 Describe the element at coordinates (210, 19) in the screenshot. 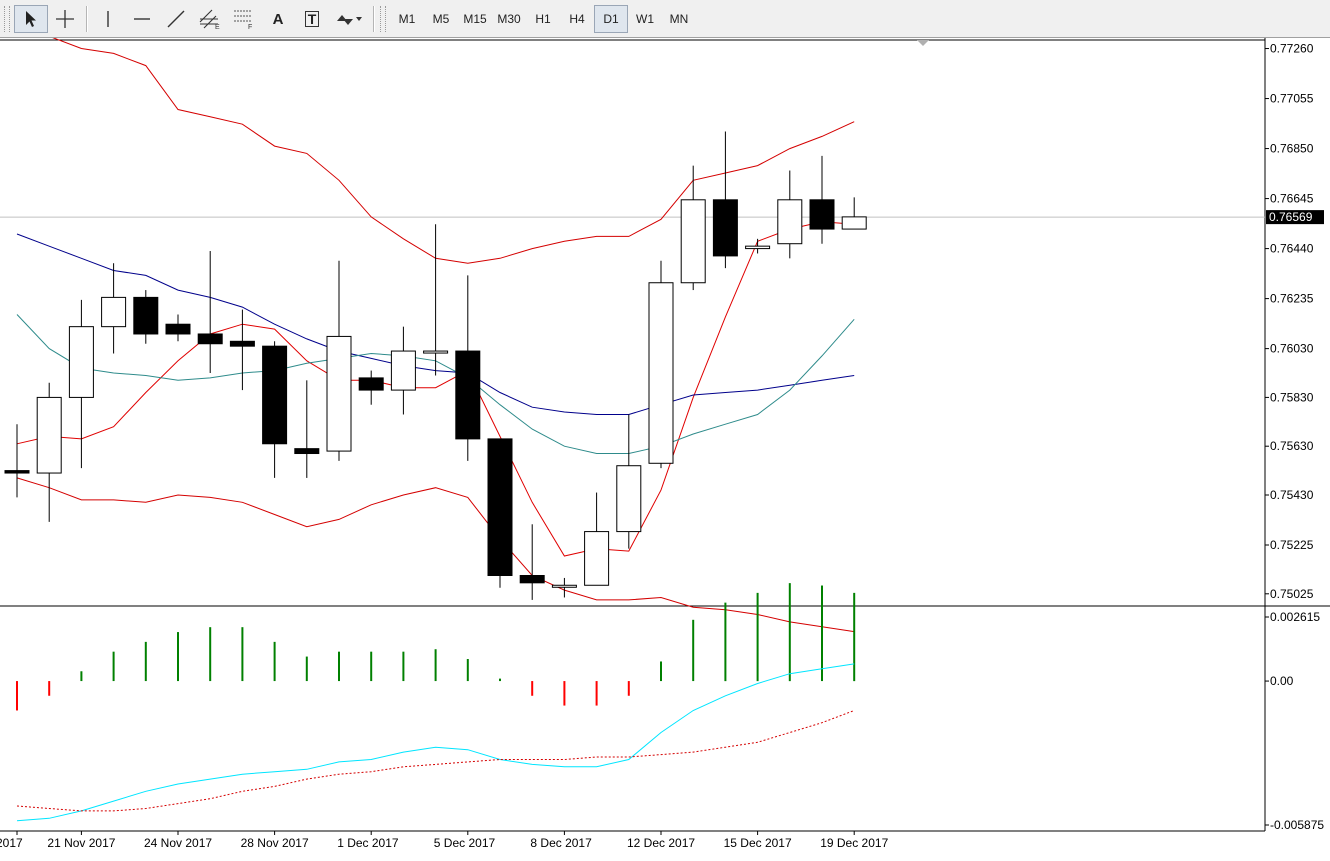

I see `equidistant-channel-icon: E` at that location.